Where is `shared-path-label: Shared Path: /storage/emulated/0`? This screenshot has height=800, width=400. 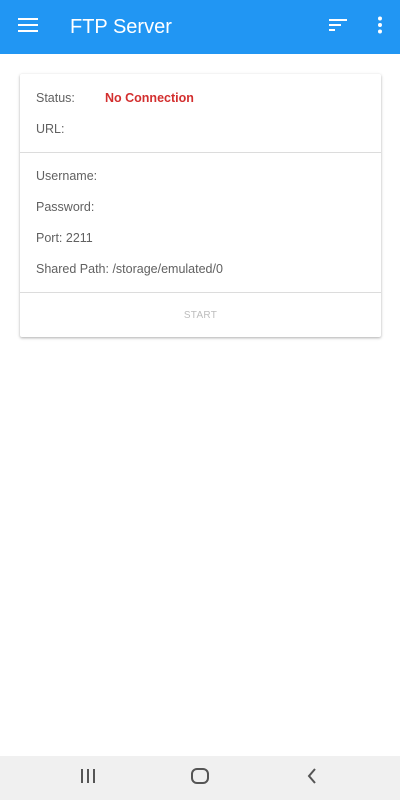
shared-path-label: Shared Path: /storage/emulated/0 is located at coordinates (129, 269).